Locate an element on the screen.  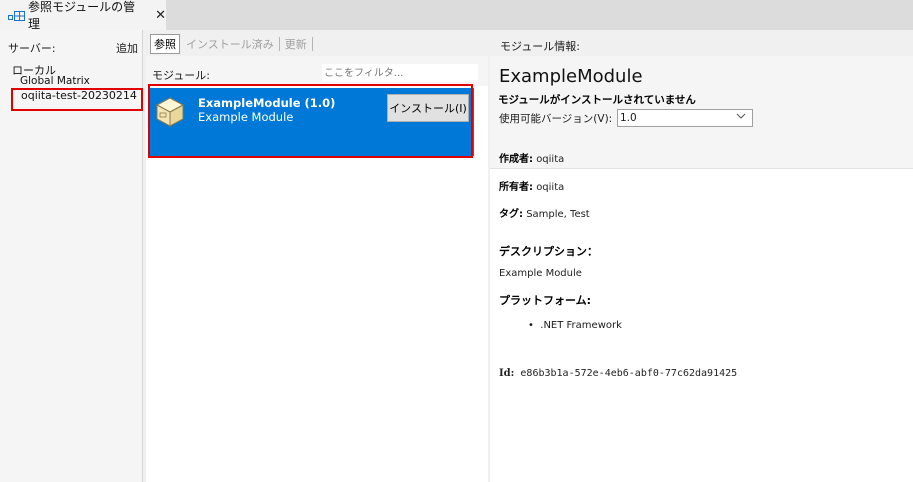
tab-browse: 参照 is located at coordinates (165, 44).